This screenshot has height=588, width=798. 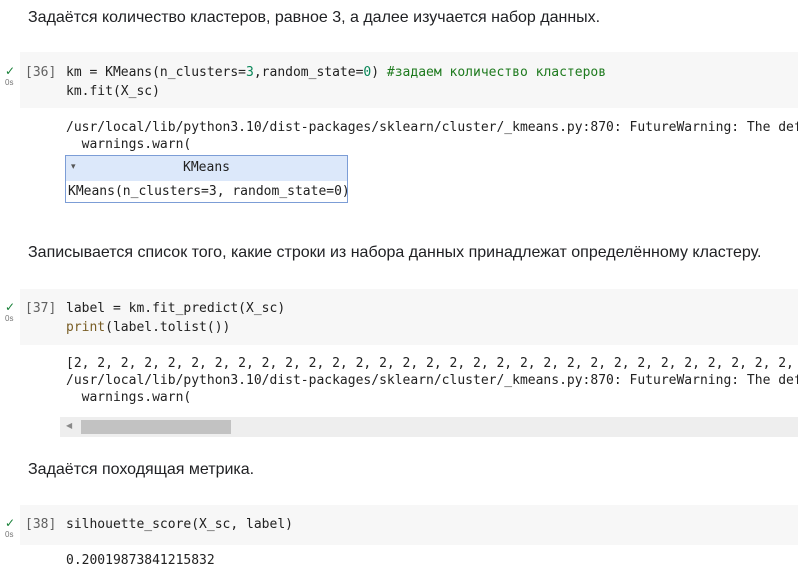 What do you see at coordinates (113, 91) in the screenshot?
I see `code-line: km.fit(X_sc)` at bounding box center [113, 91].